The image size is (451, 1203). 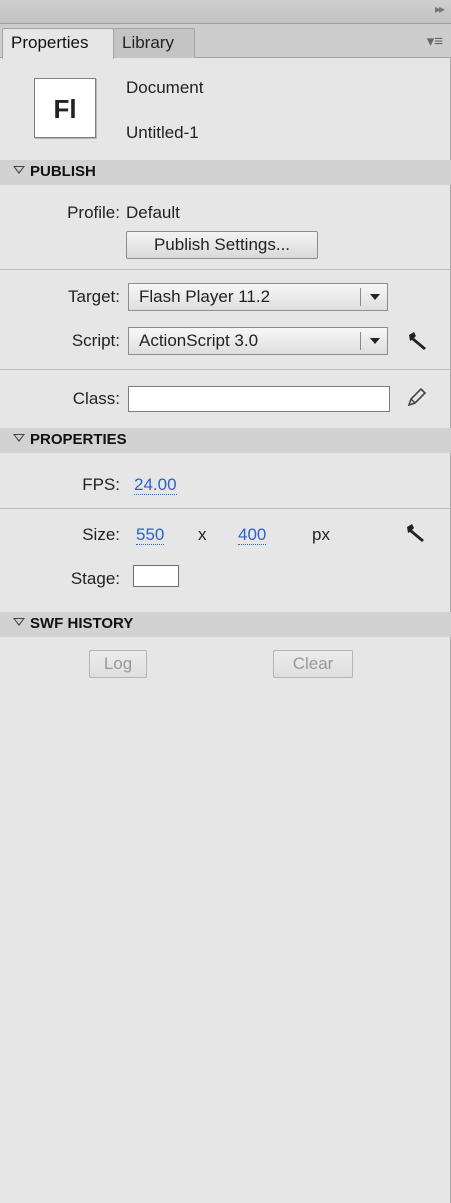 I want to click on class-input, so click(x=259, y=399).